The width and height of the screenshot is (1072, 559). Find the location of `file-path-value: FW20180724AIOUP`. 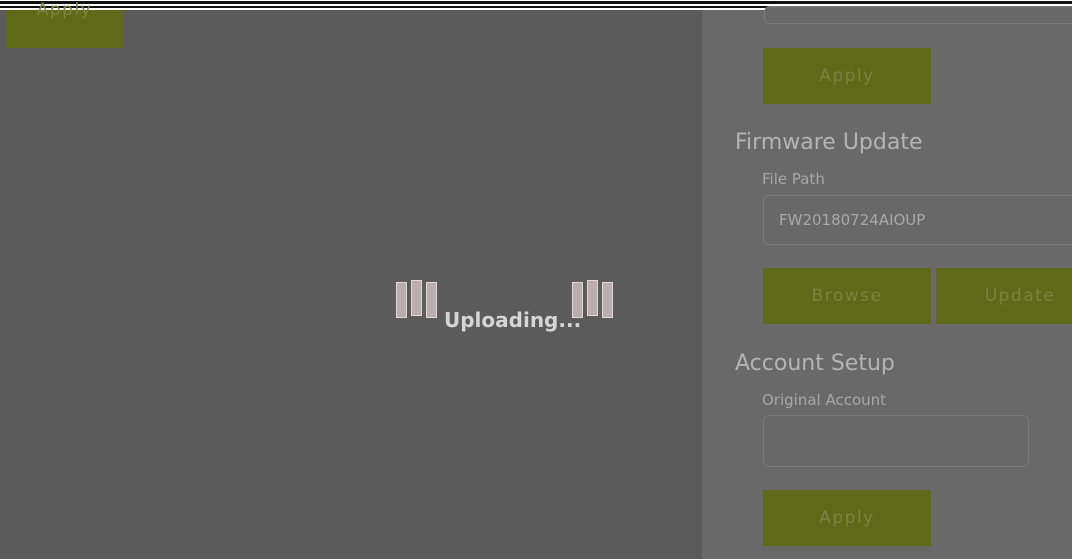

file-path-value: FW20180724AIOUP is located at coordinates (852, 220).